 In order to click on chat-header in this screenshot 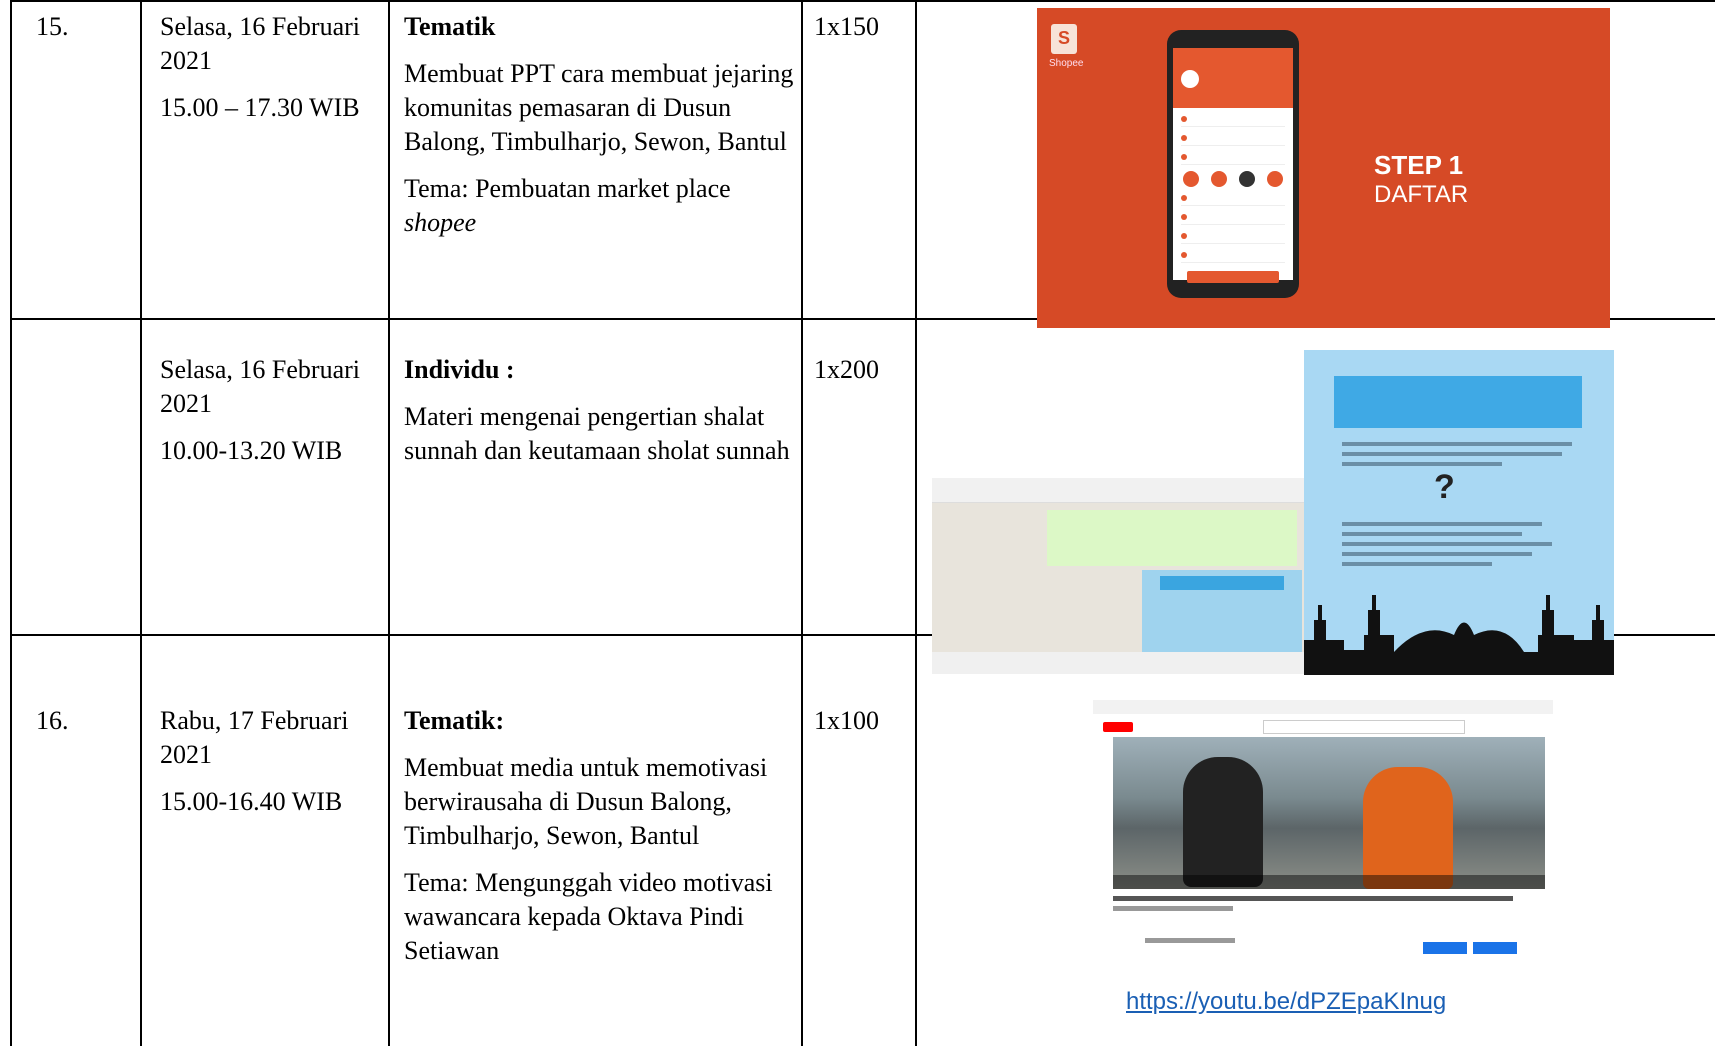, I will do `click(1119, 490)`.